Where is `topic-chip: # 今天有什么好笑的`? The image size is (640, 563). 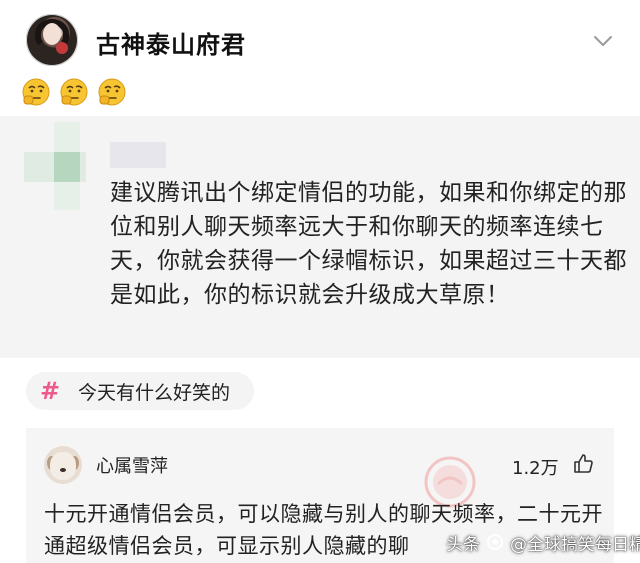
topic-chip: # 今天有什么好笑的 is located at coordinates (140, 391).